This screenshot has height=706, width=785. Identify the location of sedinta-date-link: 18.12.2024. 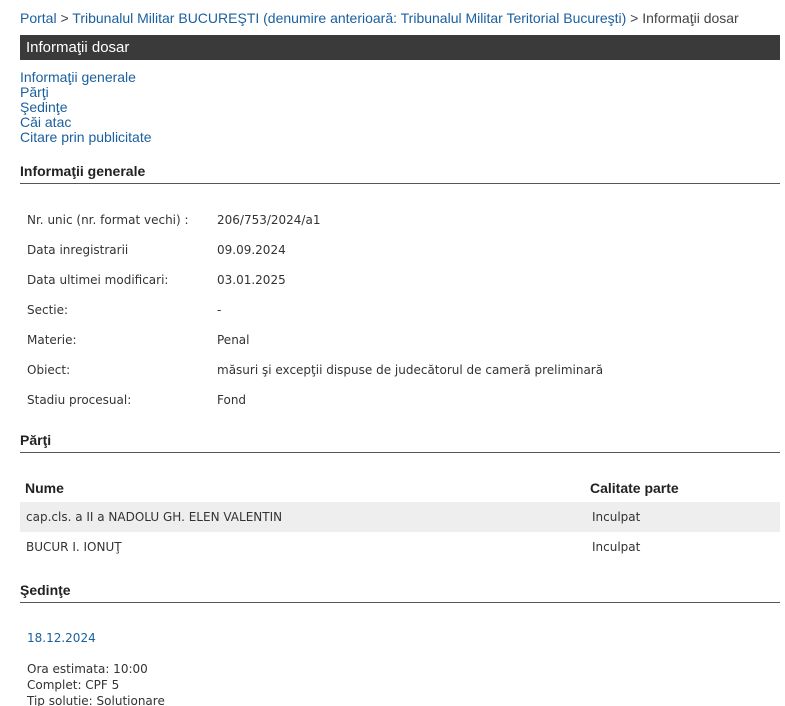
(61, 638).